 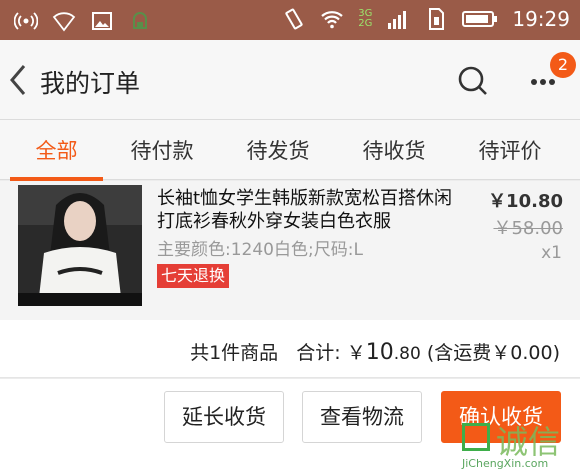 I want to click on chevron-left-icon, so click(x=18, y=80).